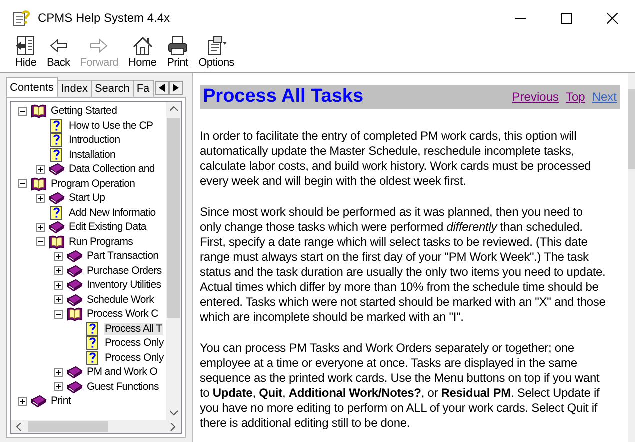 The width and height of the screenshot is (635, 442). What do you see at coordinates (87, 198) in the screenshot?
I see `tree-item: Start Up` at bounding box center [87, 198].